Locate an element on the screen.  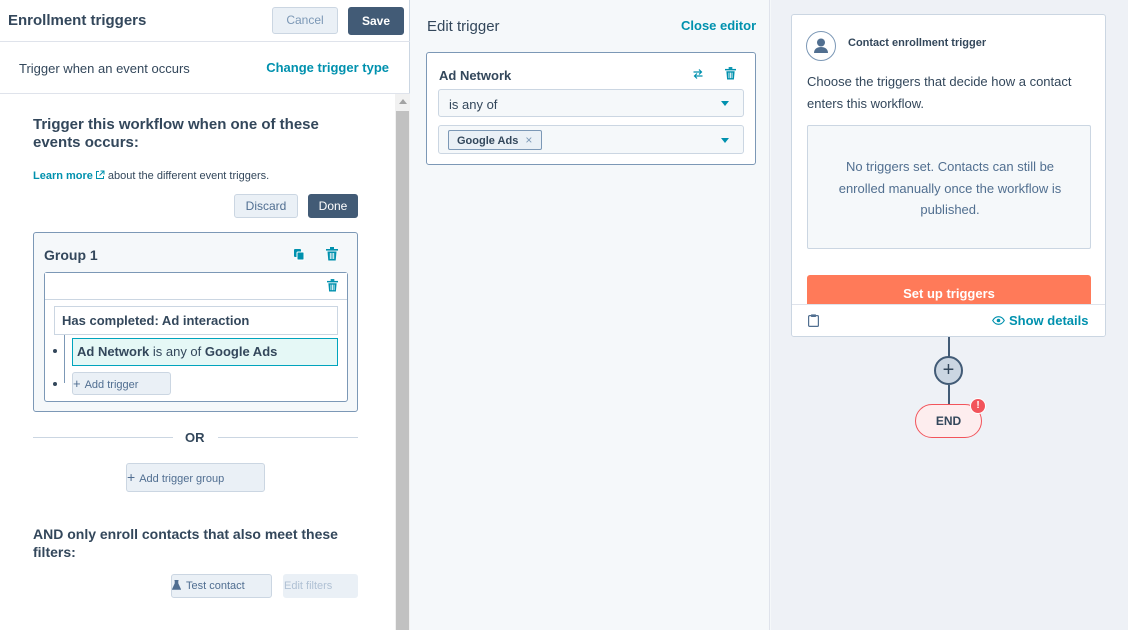
external-link-icon is located at coordinates (100, 175).